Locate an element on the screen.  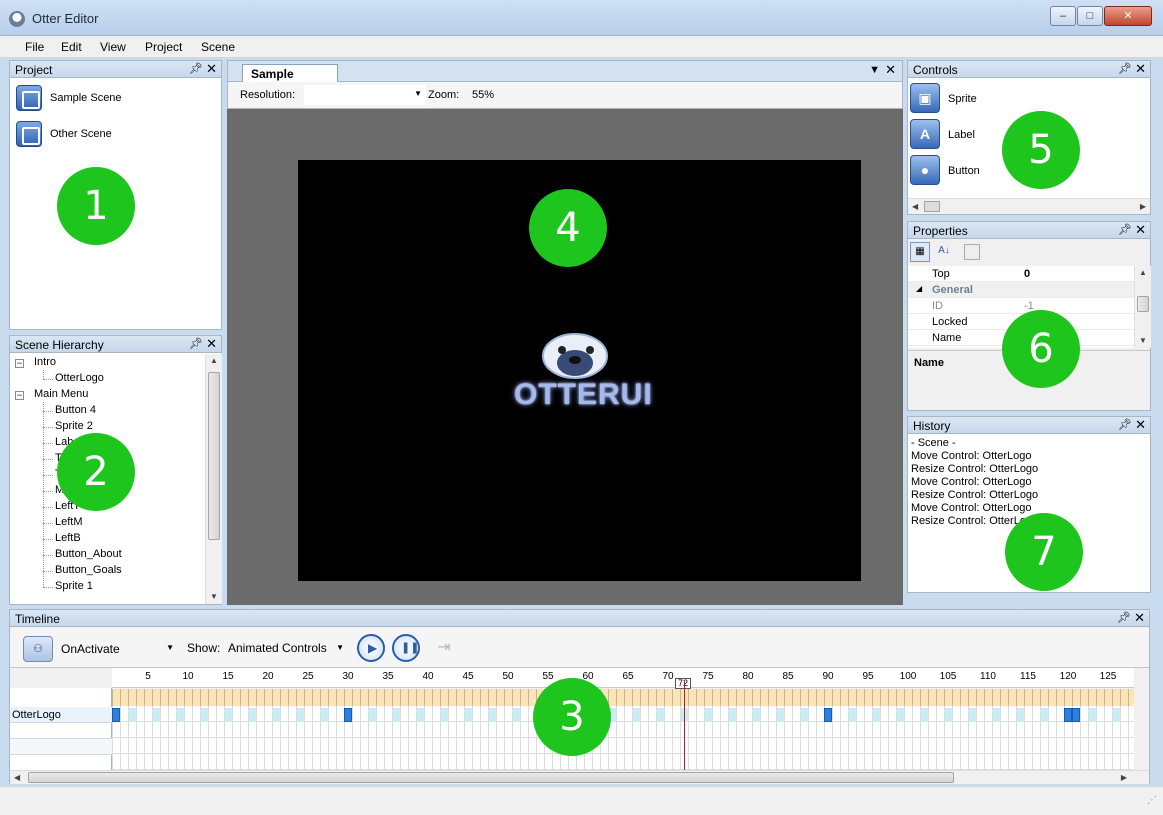
project-item-other-scene: Other Scene is located at coordinates (116, 134).